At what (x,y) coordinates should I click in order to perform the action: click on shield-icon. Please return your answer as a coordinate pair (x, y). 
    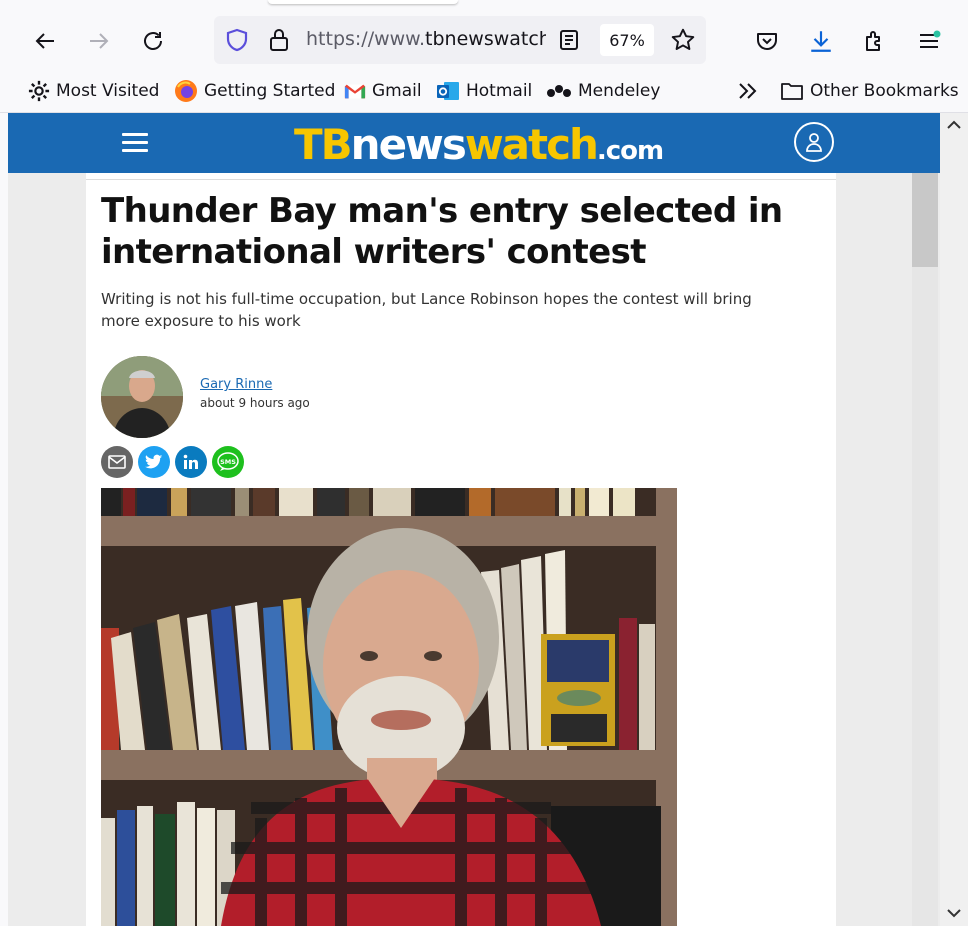
    Looking at the image, I should click on (237, 40).